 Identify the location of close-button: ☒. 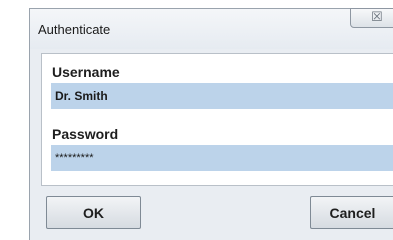
(371, 18).